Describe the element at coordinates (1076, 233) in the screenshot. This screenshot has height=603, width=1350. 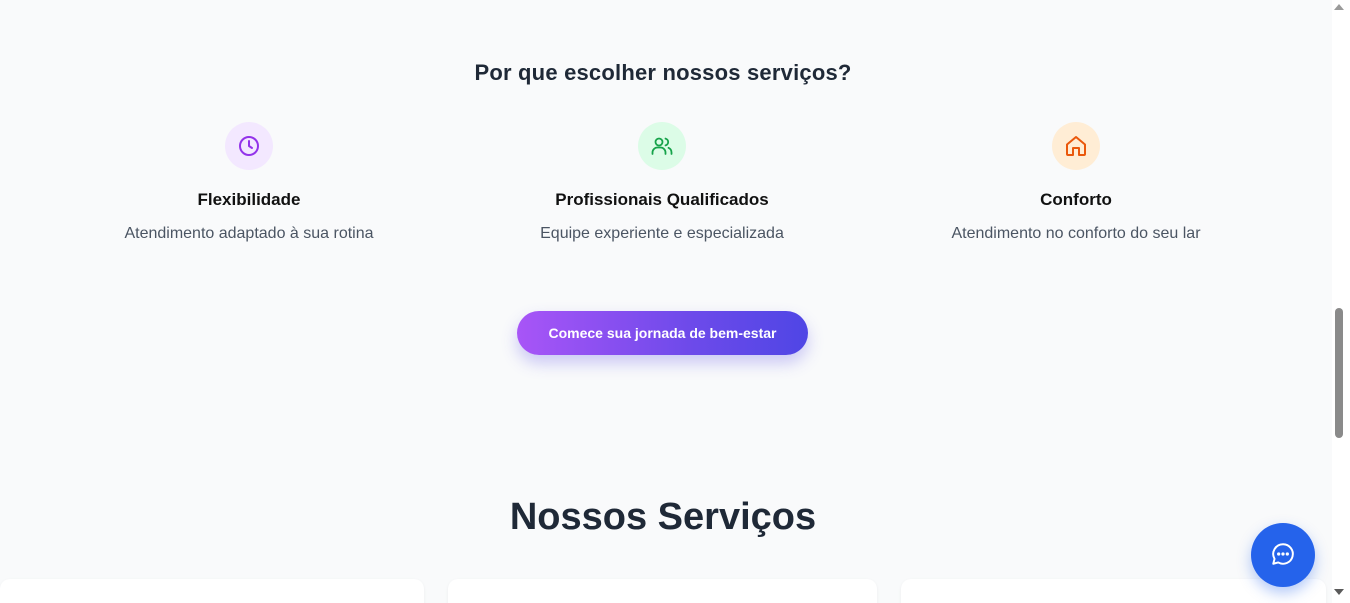
I see `feature-description: Atendimento no conforto do seu lar` at that location.